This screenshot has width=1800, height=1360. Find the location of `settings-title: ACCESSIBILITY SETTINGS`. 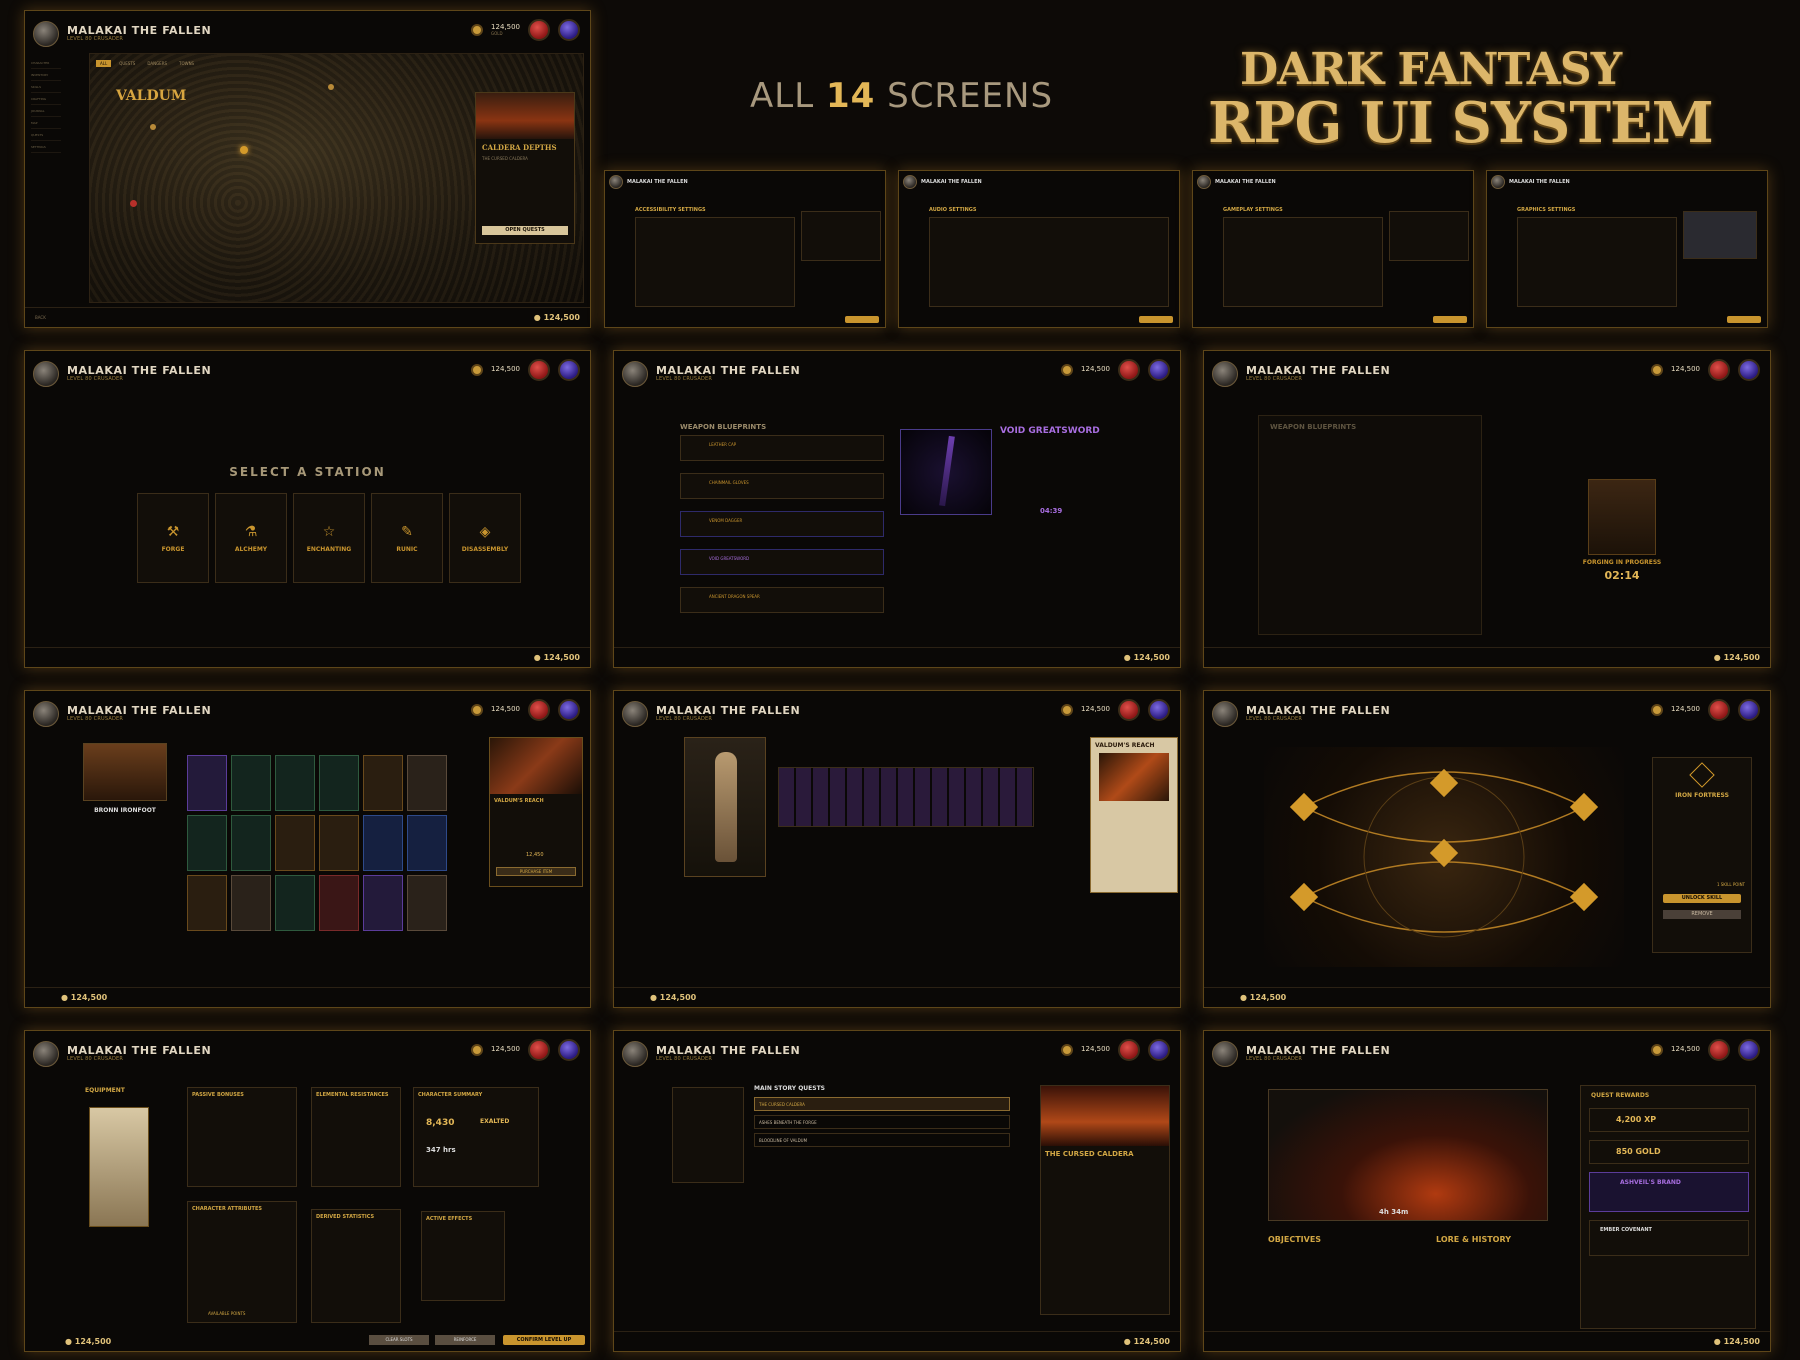

settings-title: ACCESSIBILITY SETTINGS is located at coordinates (670, 210).